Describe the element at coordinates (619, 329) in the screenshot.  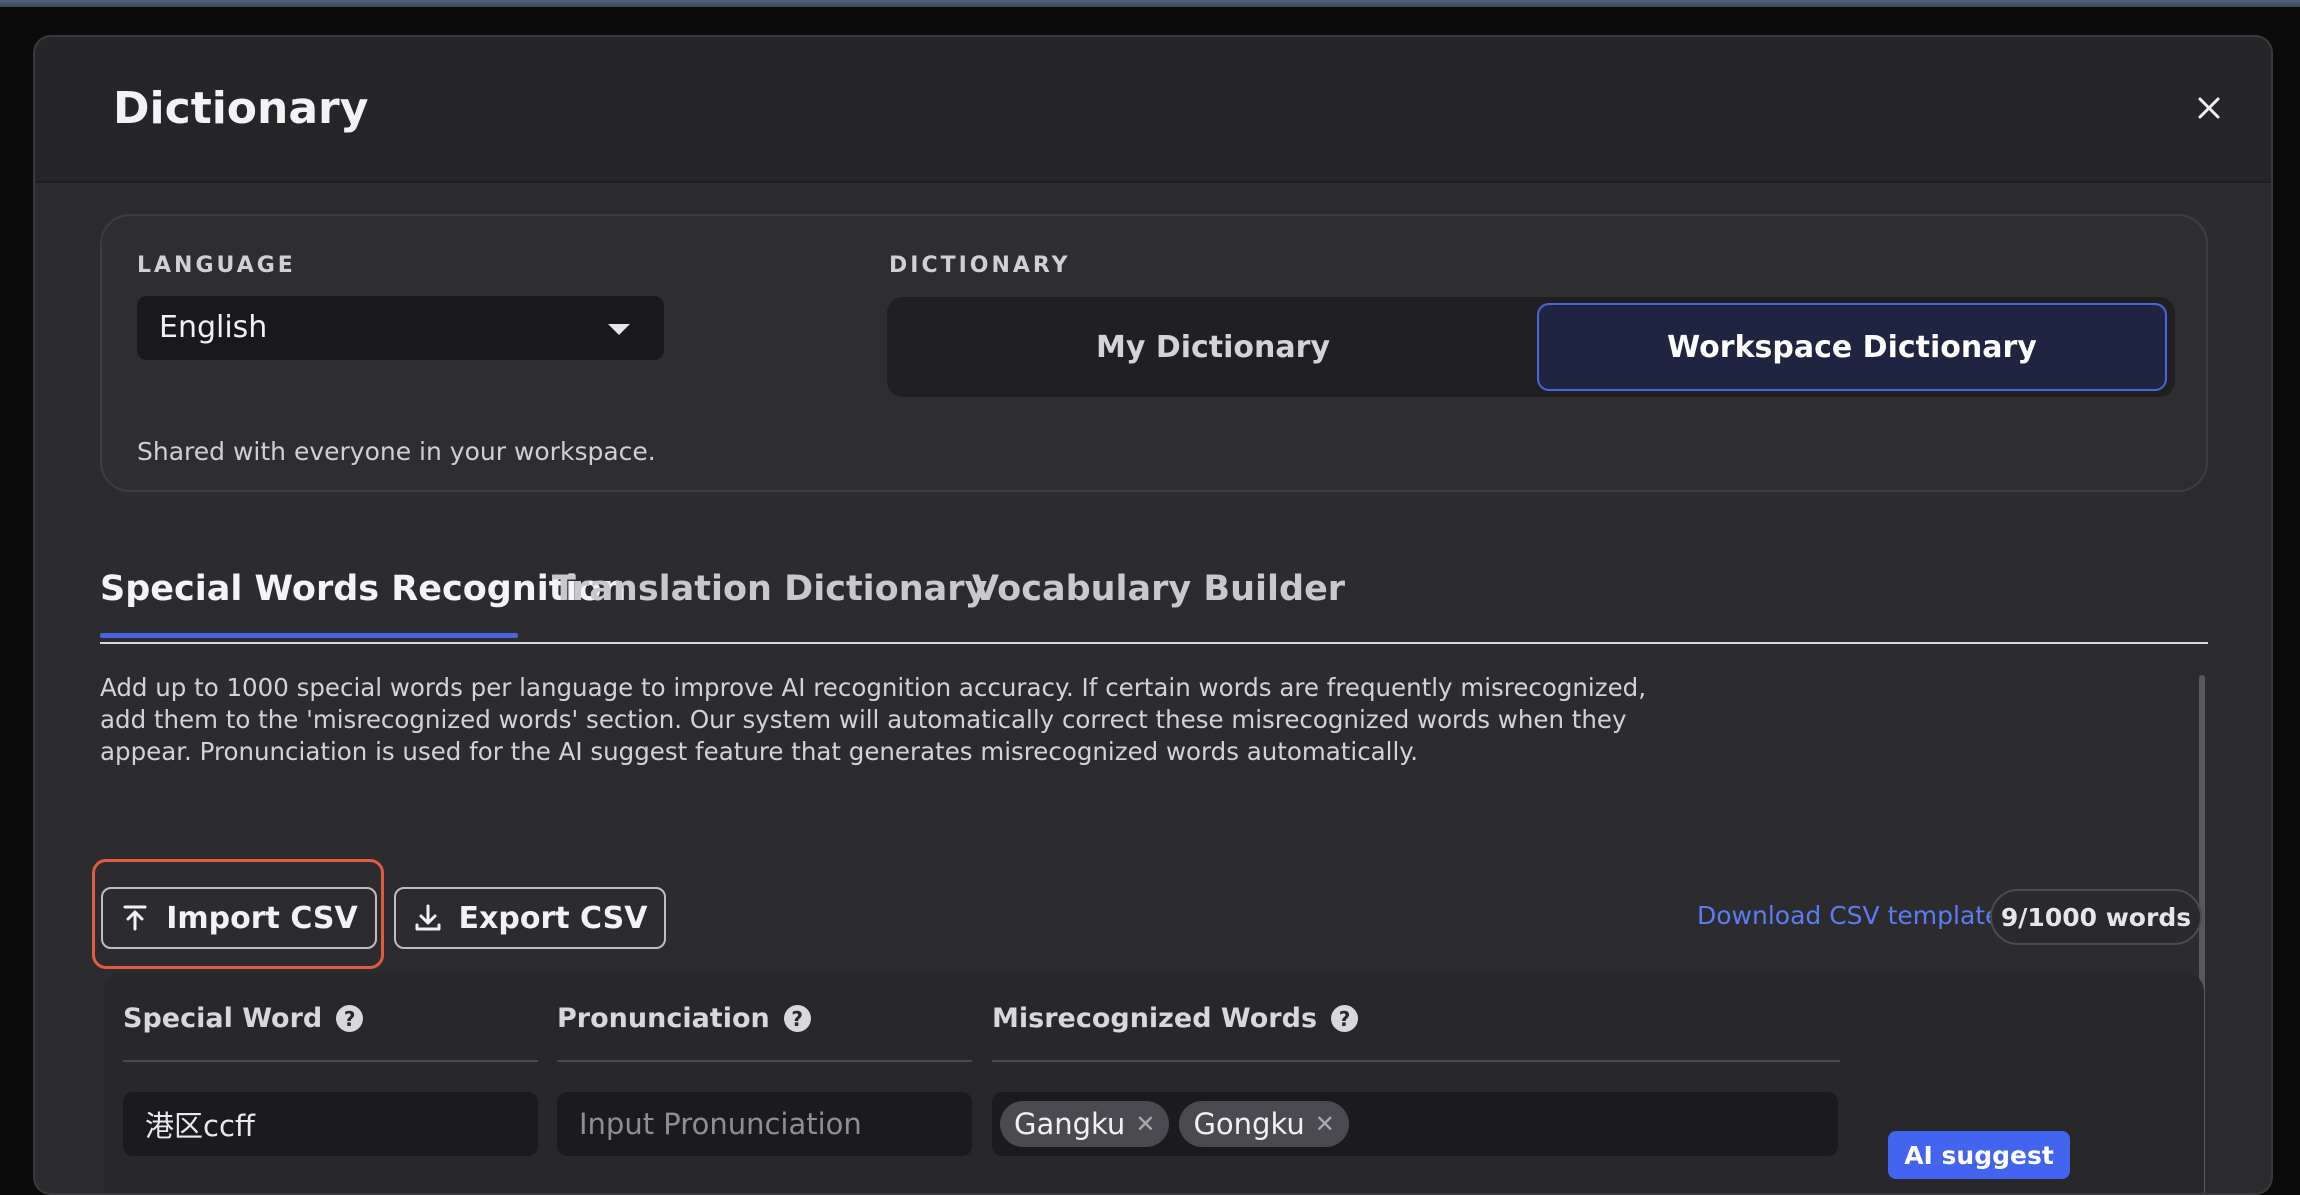
I see `caret-down-icon` at that location.